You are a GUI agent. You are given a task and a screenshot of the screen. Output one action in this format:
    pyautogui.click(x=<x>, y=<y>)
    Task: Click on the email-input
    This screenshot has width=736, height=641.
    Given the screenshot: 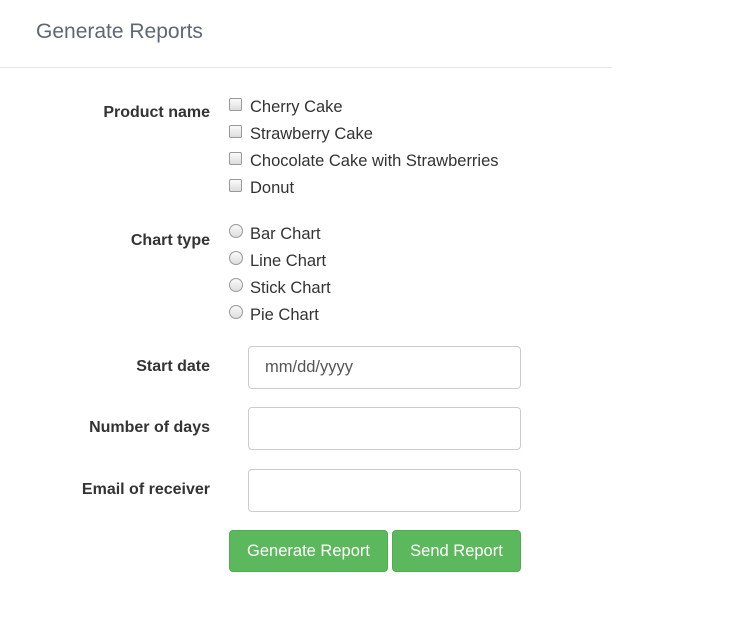 What is the action you would take?
    pyautogui.click(x=384, y=490)
    